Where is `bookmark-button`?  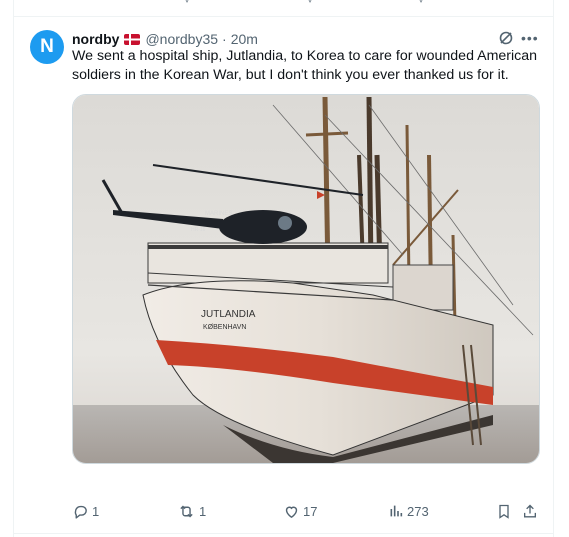 bookmark-button is located at coordinates (504, 511).